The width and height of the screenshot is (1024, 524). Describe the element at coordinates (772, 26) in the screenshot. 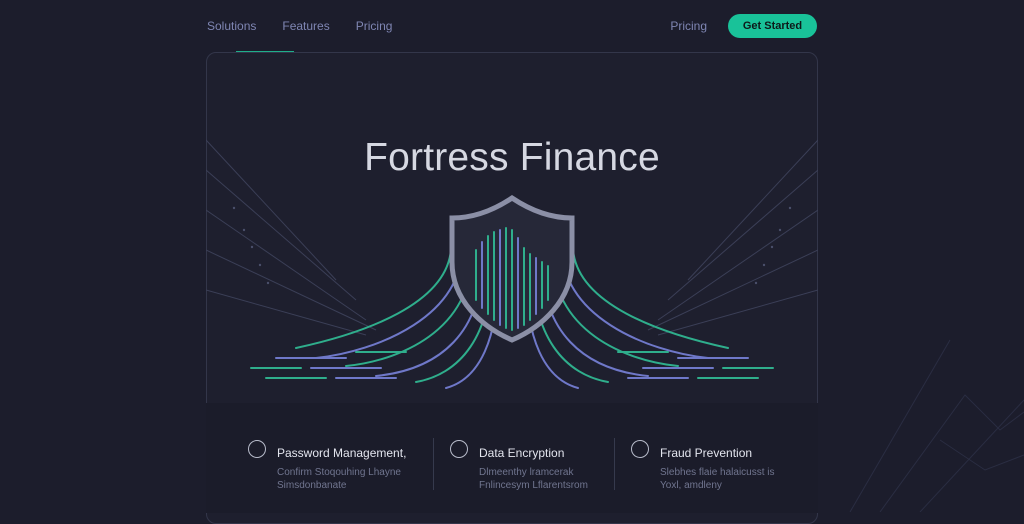

I see `get-started-button: Get Started` at that location.